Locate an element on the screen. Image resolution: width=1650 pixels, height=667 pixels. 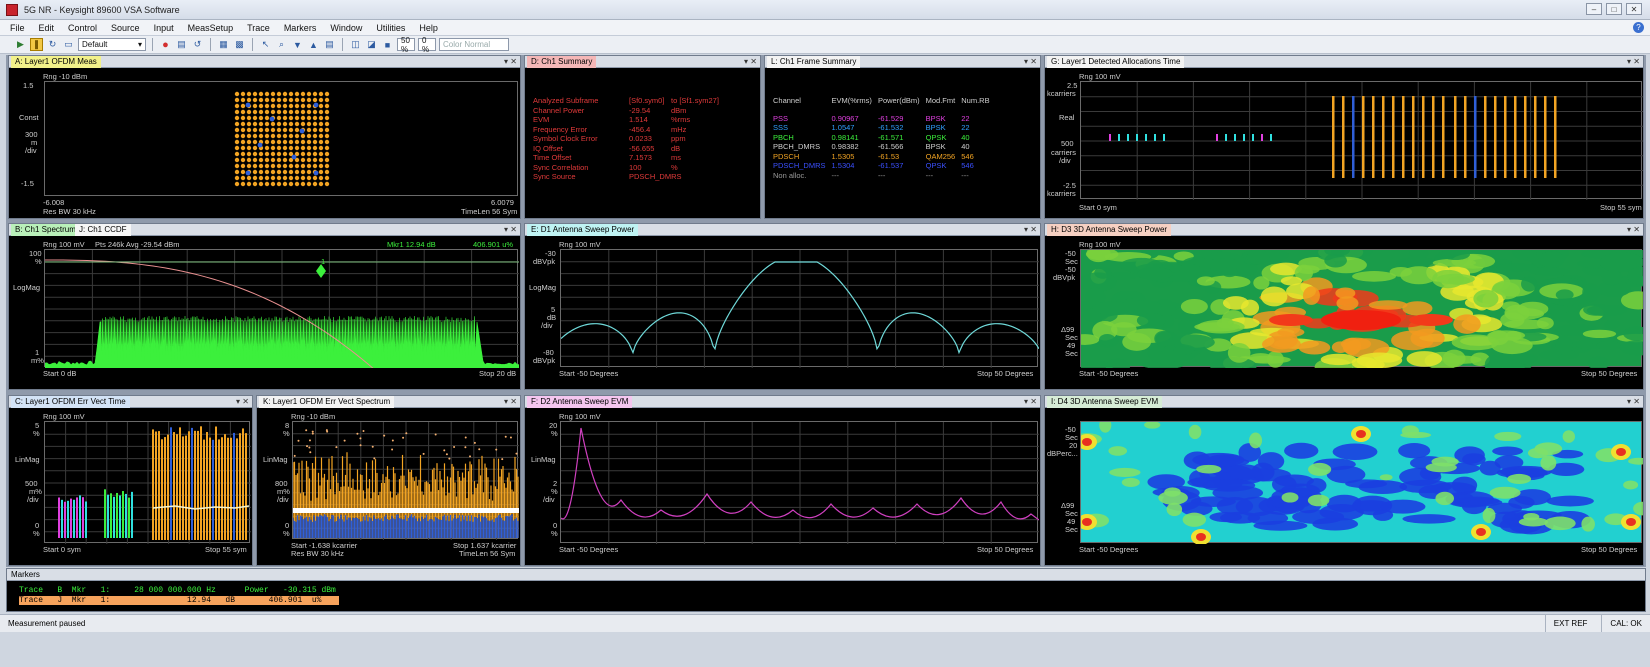
marker-icon: ▼ is located at coordinates (297, 44).